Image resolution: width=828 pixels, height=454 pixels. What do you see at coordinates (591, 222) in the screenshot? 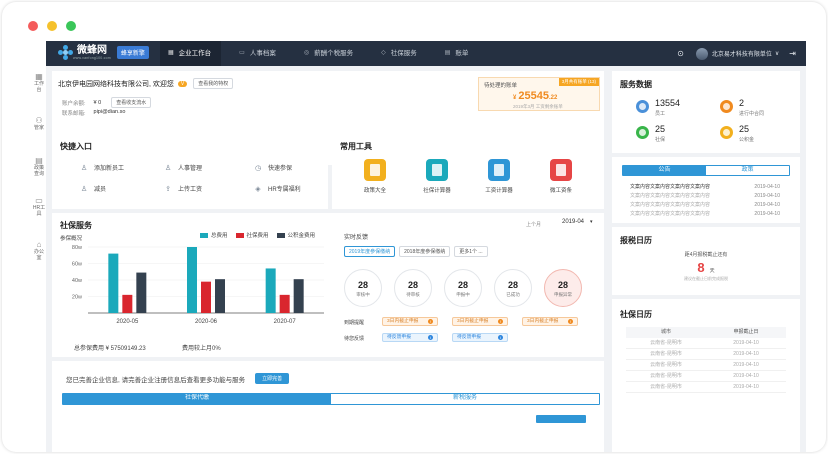
I see `chevron-down-icon: ▾` at bounding box center [591, 222].